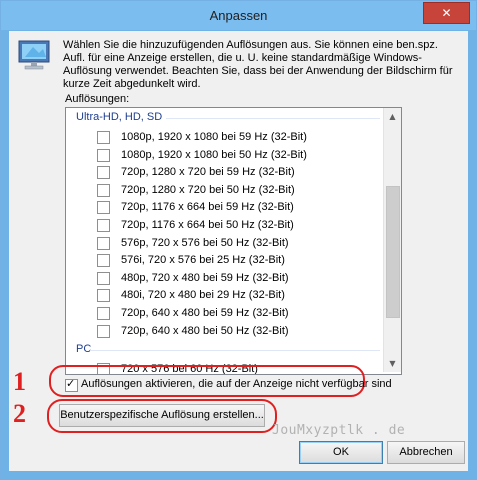  What do you see at coordinates (207, 207) in the screenshot?
I see `resolution-label: 720p, 1176 x 664 bei 59 Hz (32-Bit)` at bounding box center [207, 207].